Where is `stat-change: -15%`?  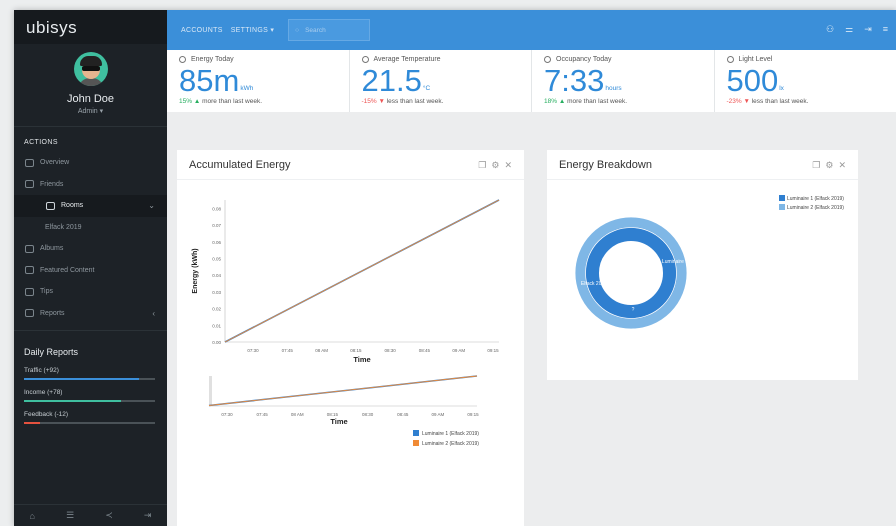
stat-change: -15% is located at coordinates (369, 101).